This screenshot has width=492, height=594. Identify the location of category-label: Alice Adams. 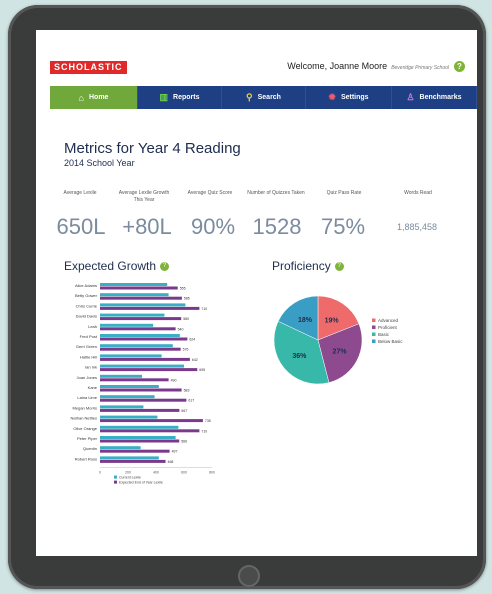
(86, 285).